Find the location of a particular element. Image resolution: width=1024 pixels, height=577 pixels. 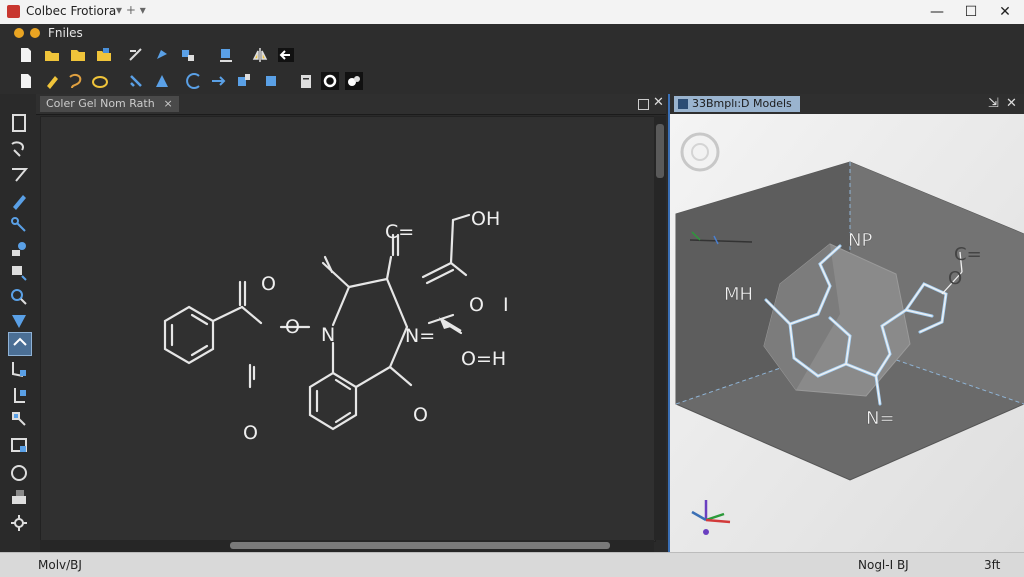

status-right: 3ft is located at coordinates (992, 565).